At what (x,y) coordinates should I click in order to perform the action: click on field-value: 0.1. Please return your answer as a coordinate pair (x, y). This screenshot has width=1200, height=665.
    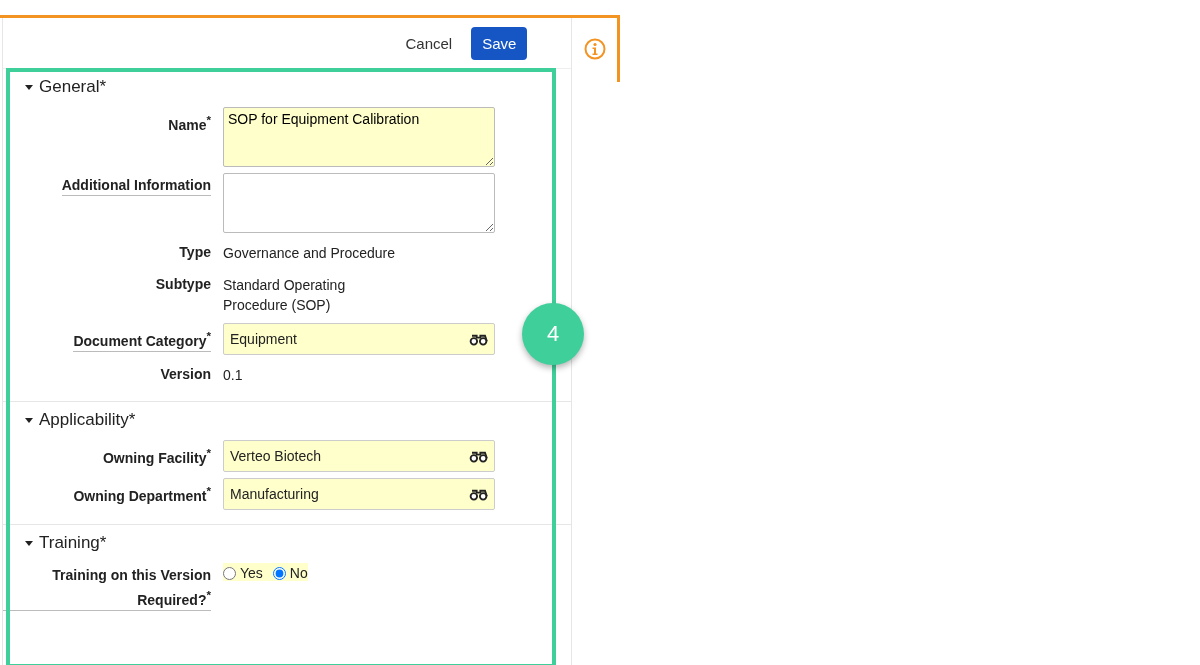
    Looking at the image, I should click on (233, 375).